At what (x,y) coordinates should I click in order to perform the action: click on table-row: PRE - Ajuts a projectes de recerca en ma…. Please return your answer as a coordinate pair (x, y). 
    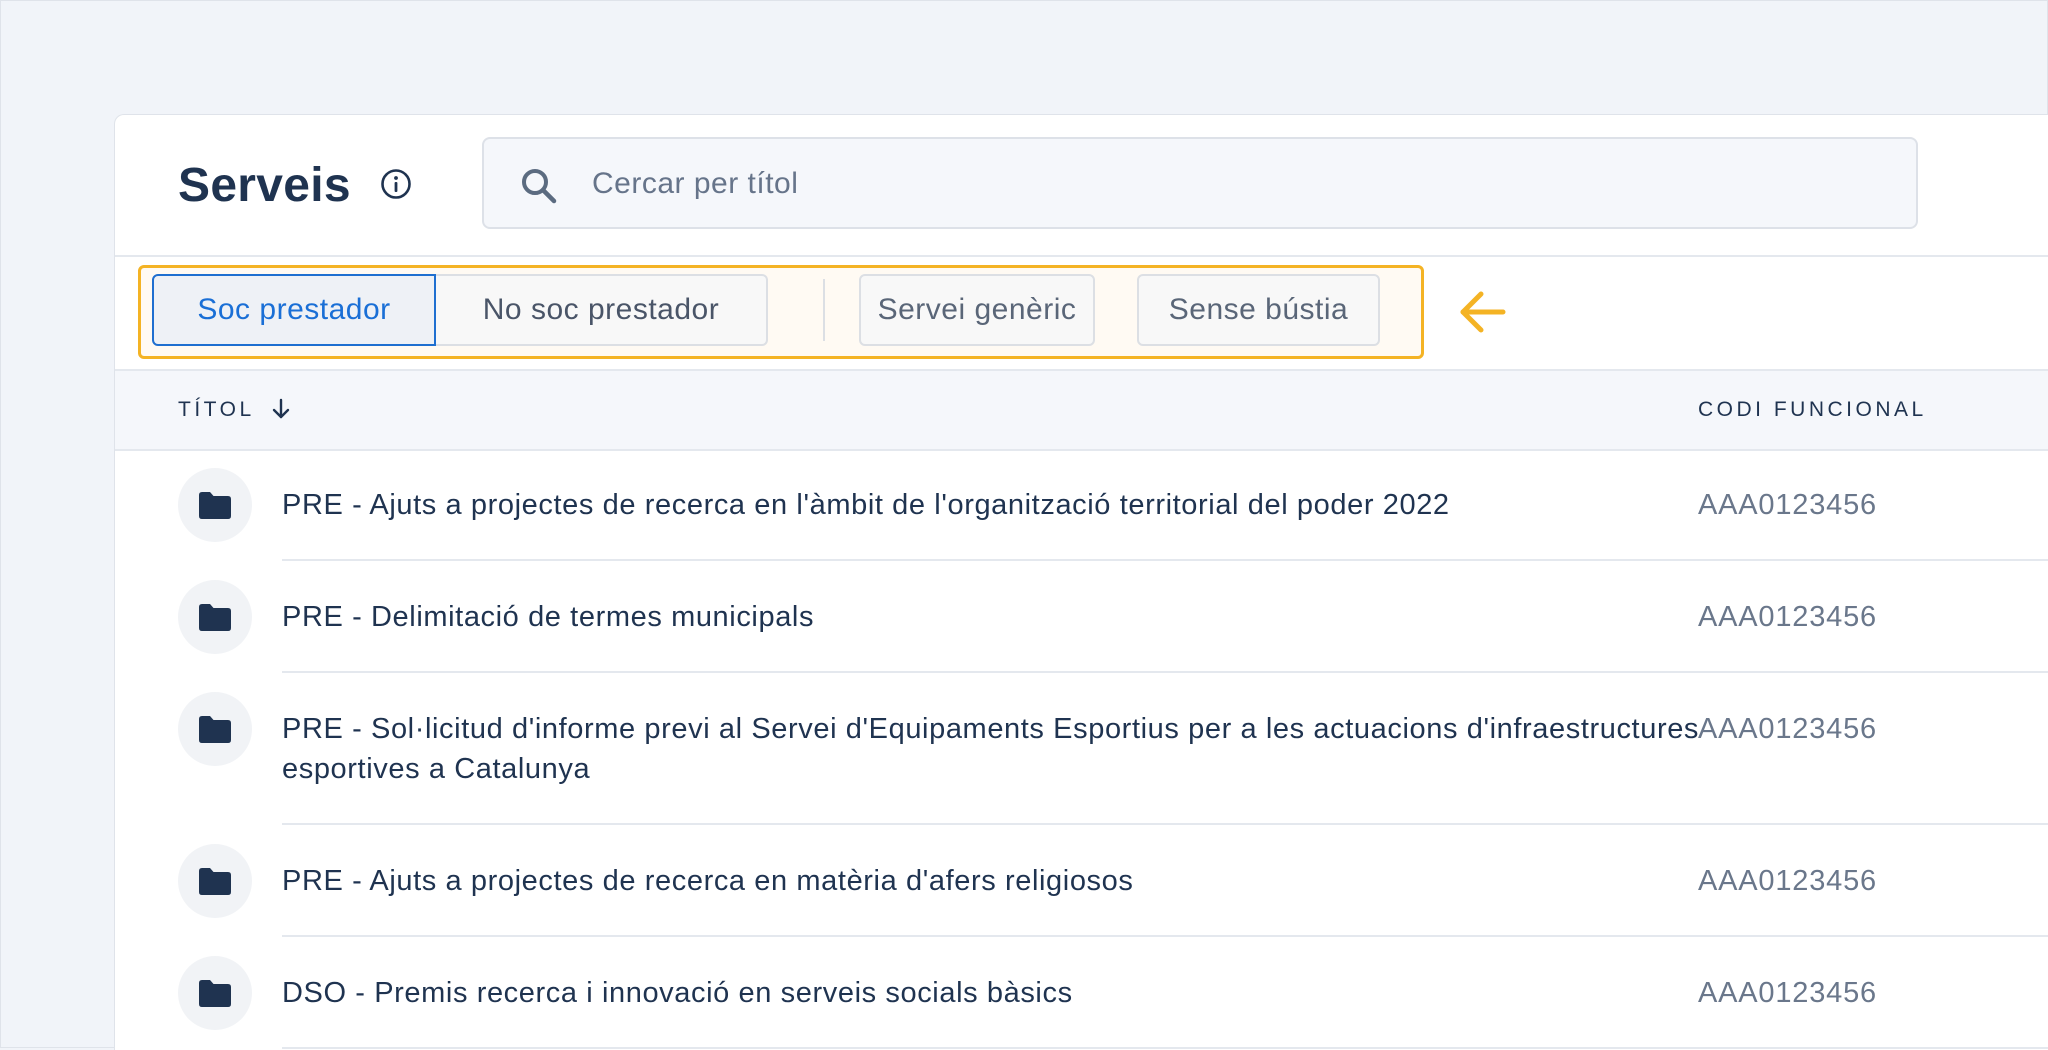
    Looking at the image, I should click on (1081, 881).